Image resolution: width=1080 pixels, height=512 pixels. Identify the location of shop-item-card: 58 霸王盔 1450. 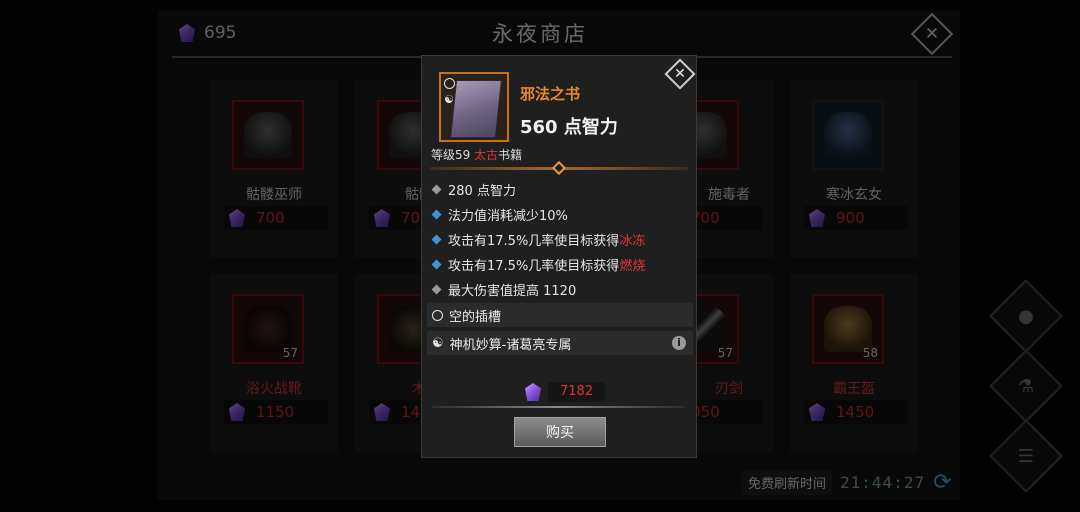
(854, 363).